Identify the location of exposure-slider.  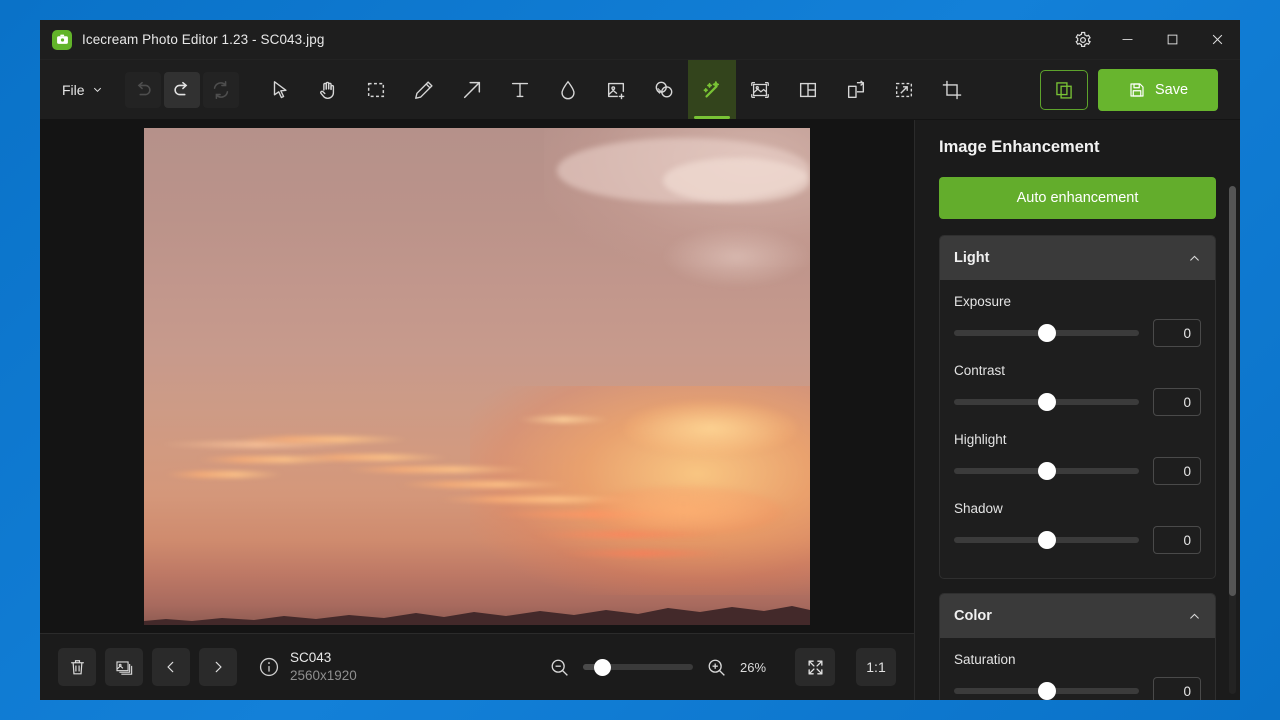
(1046, 333).